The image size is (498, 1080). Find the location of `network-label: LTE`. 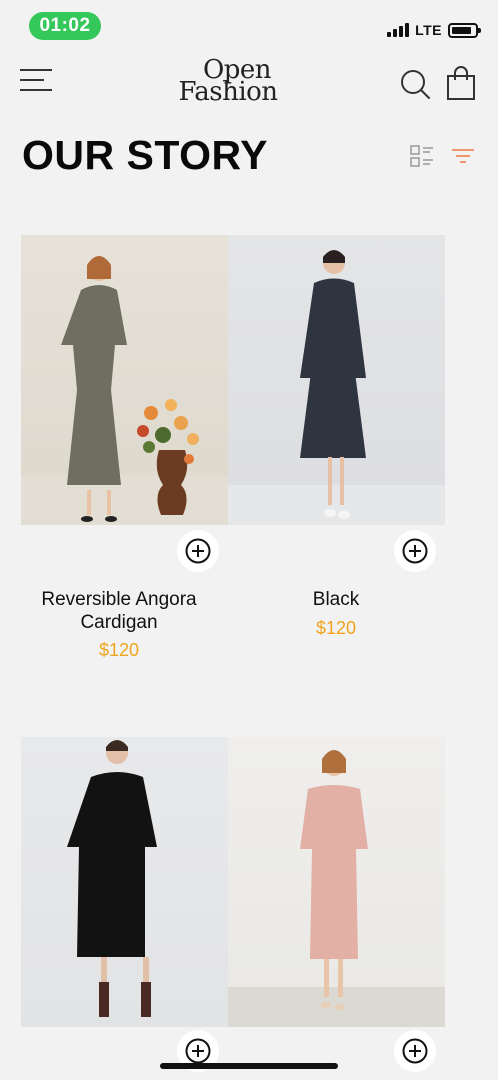

network-label: LTE is located at coordinates (428, 30).